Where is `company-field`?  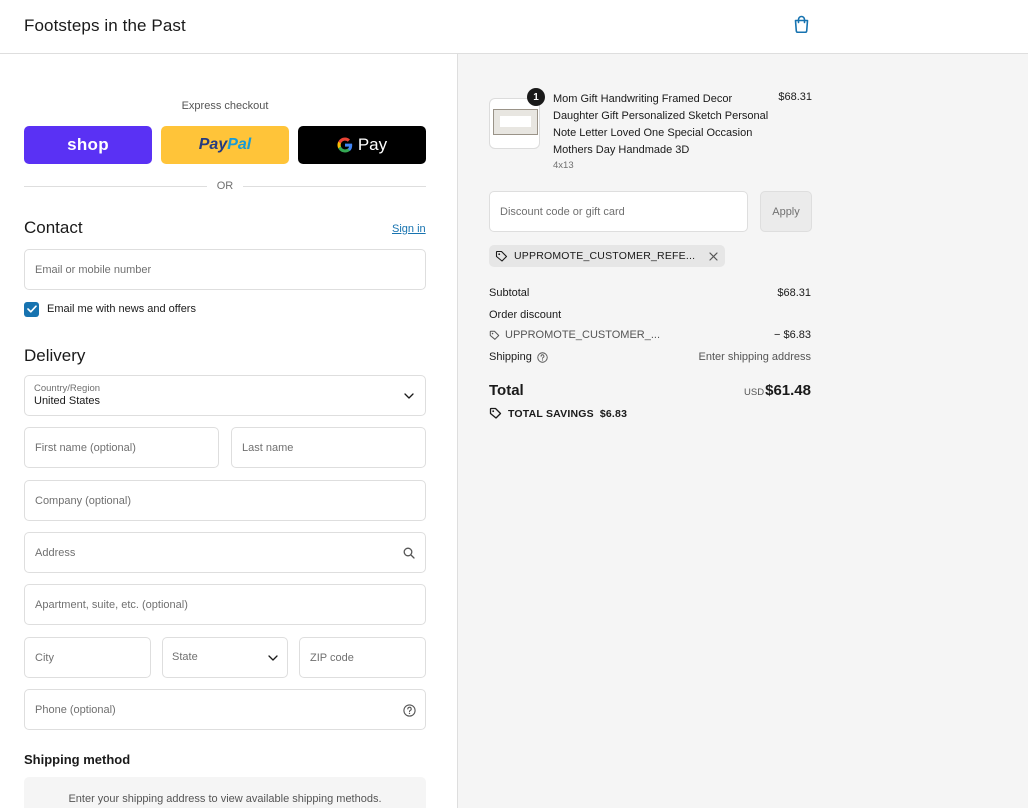
company-field is located at coordinates (225, 500).